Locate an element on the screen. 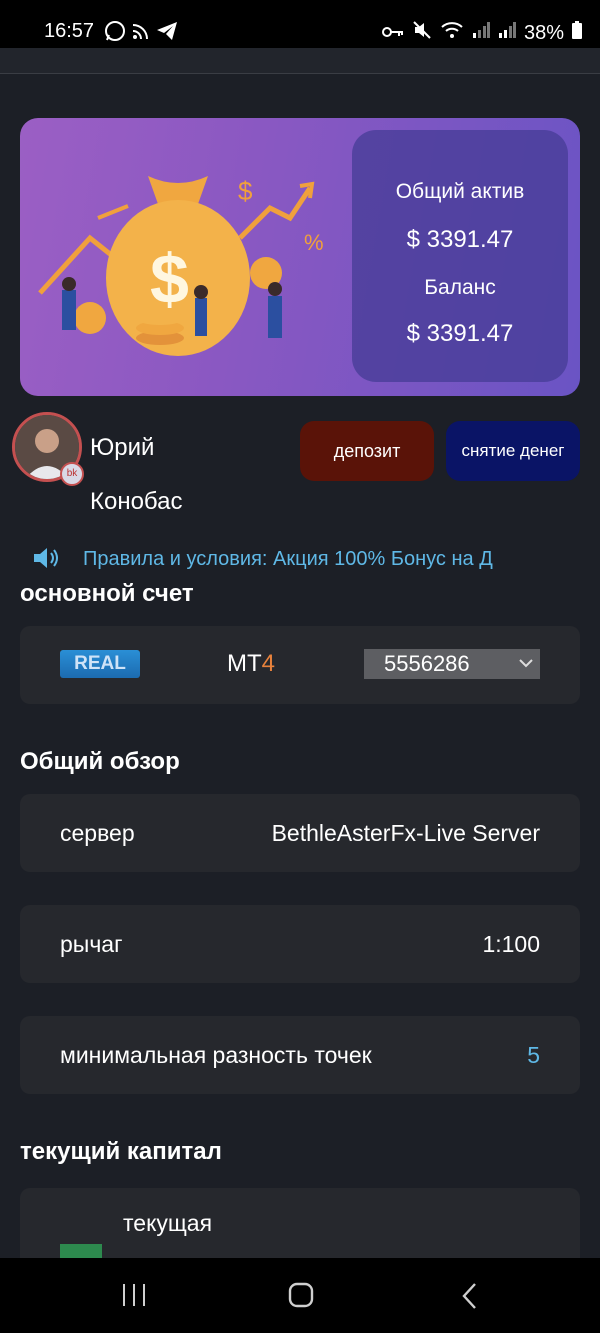  leverage-value: 1:100 is located at coordinates (511, 944).